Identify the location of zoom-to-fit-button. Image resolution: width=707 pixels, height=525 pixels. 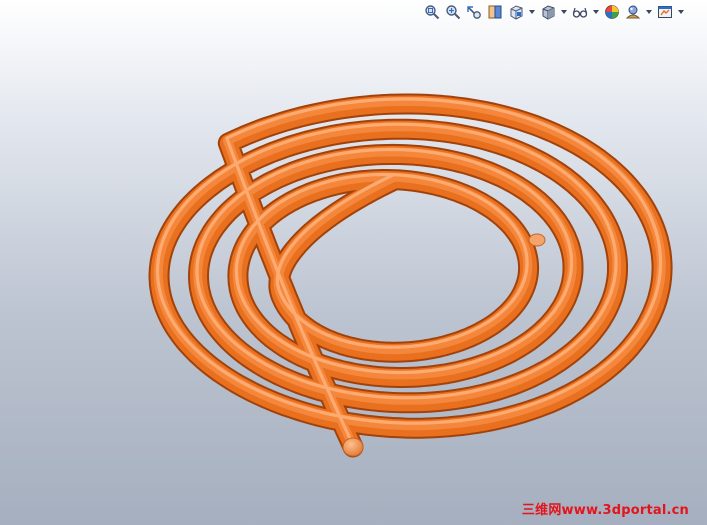
(432, 12).